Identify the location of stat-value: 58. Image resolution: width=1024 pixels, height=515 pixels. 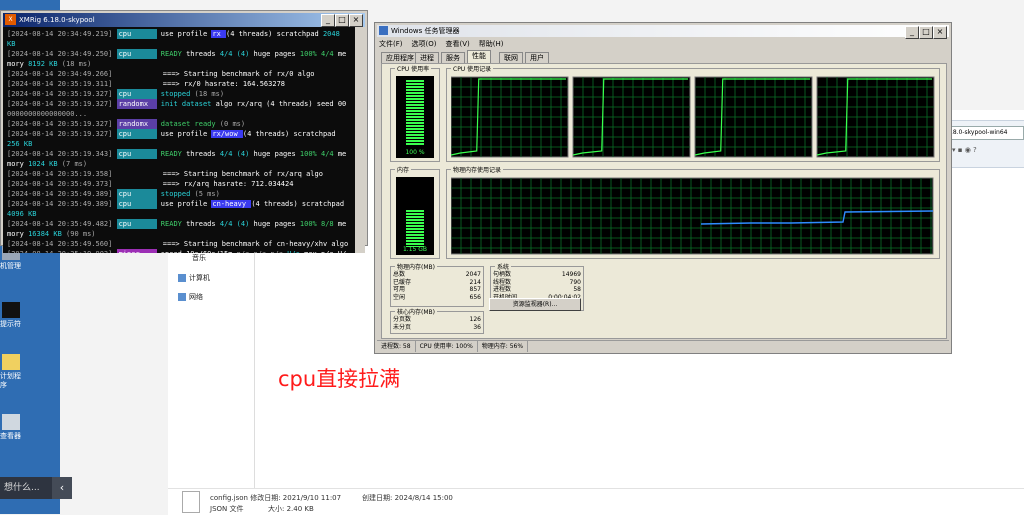
(577, 289).